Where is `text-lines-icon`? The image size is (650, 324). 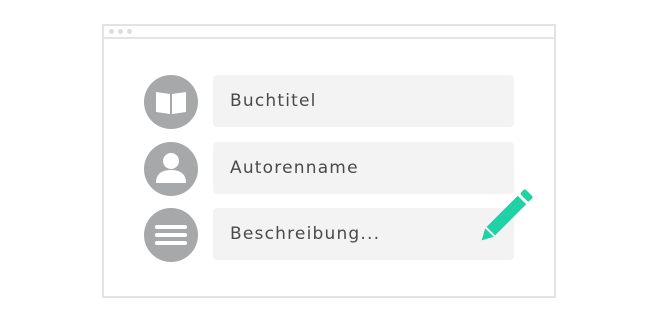
text-lines-icon is located at coordinates (171, 235).